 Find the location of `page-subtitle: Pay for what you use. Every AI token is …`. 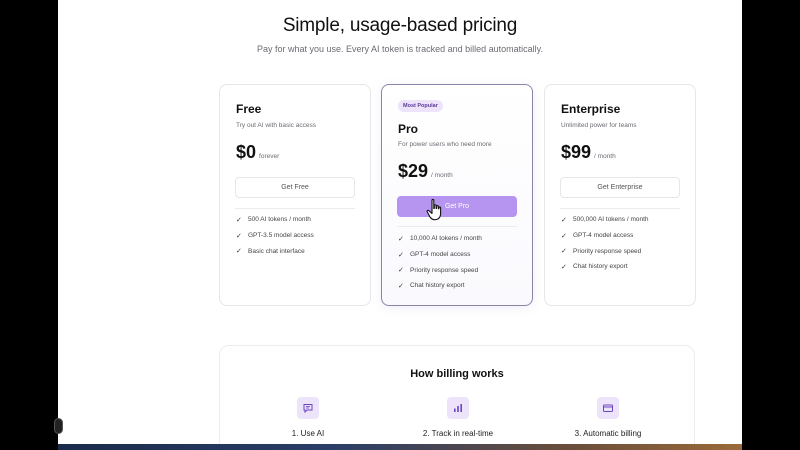

page-subtitle: Pay for what you use. Every AI token is … is located at coordinates (400, 49).